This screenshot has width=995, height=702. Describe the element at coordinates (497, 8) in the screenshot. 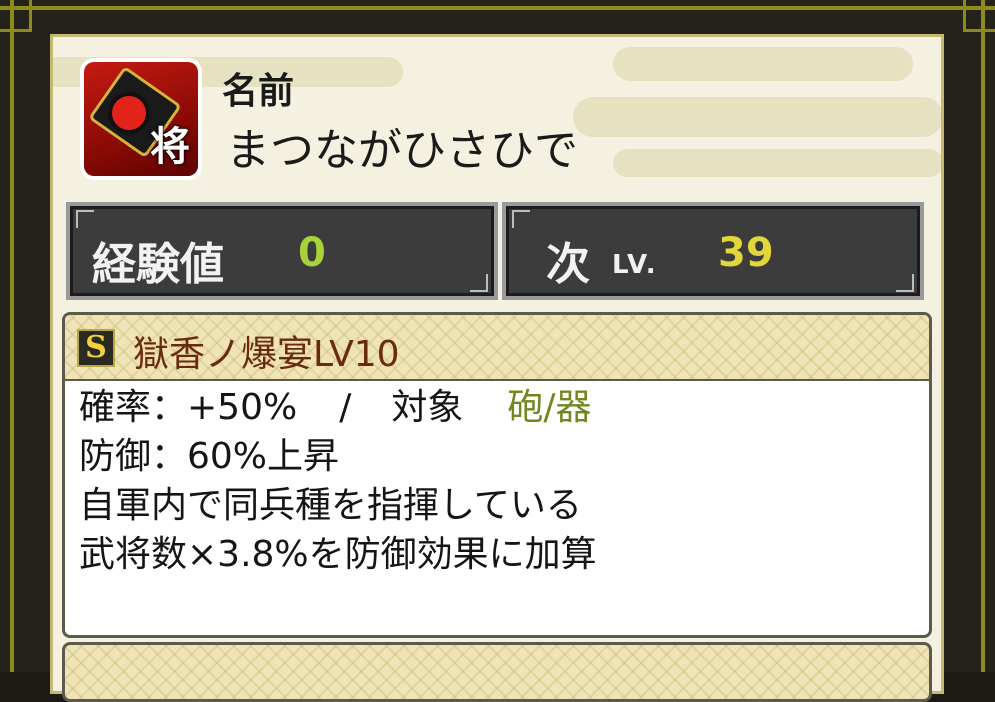

I see `frame-border-top` at that location.